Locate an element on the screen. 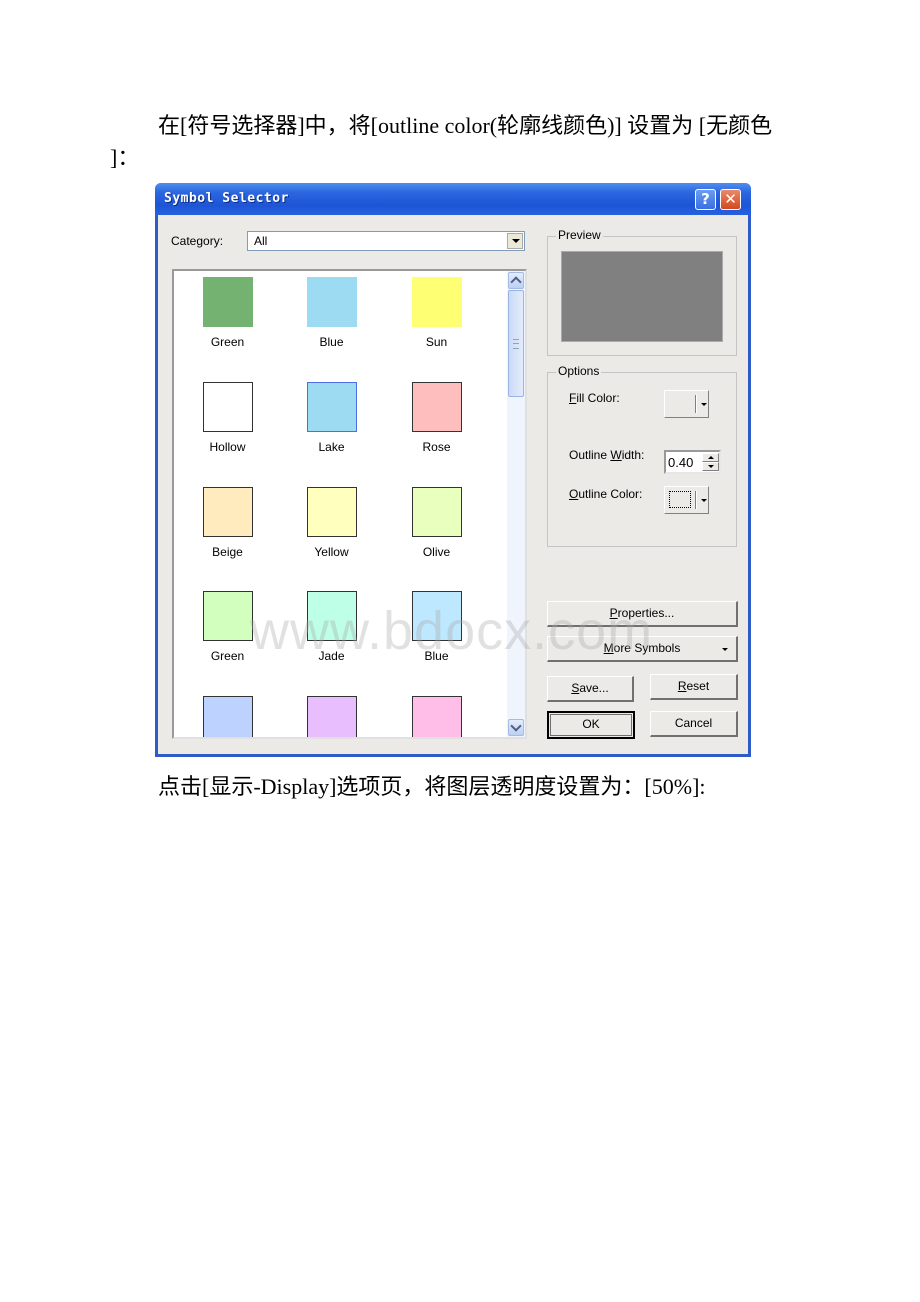  dialog-title: Symbol Selector is located at coordinates (226, 198).